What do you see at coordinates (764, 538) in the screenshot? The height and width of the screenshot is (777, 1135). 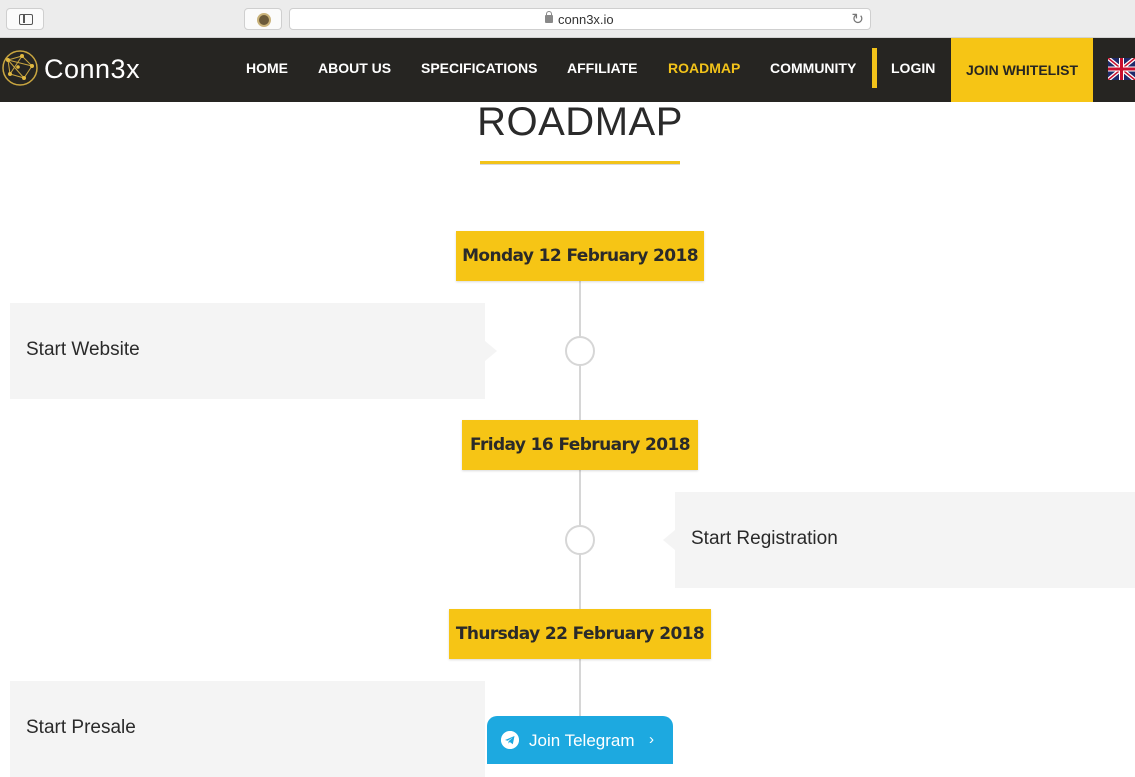 I see `timeline-event-label: Start Registration` at bounding box center [764, 538].